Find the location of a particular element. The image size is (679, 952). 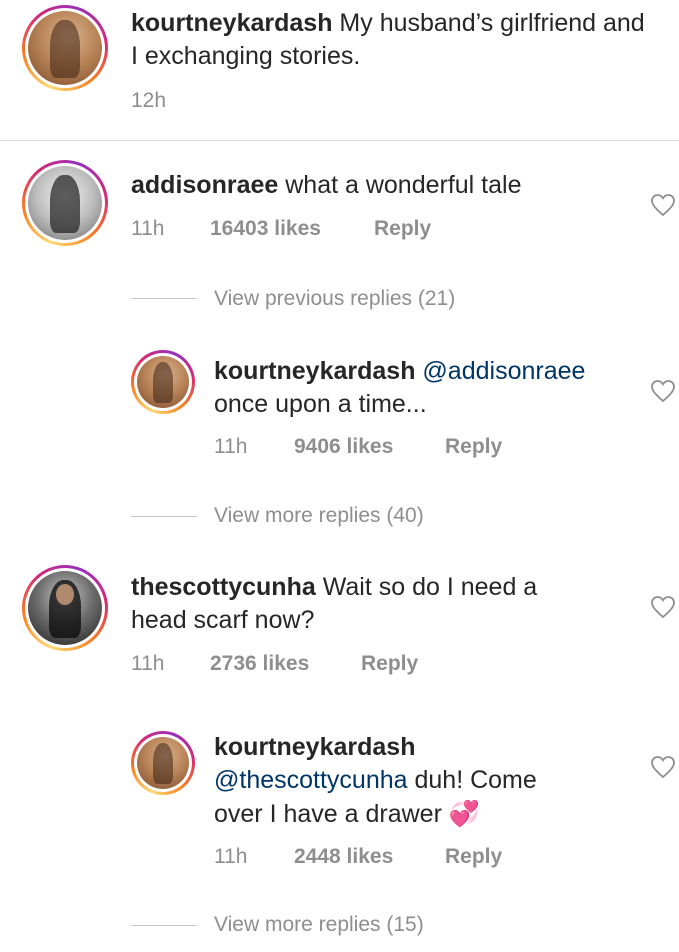

two-hearts-emoji: 💞 is located at coordinates (464, 813).